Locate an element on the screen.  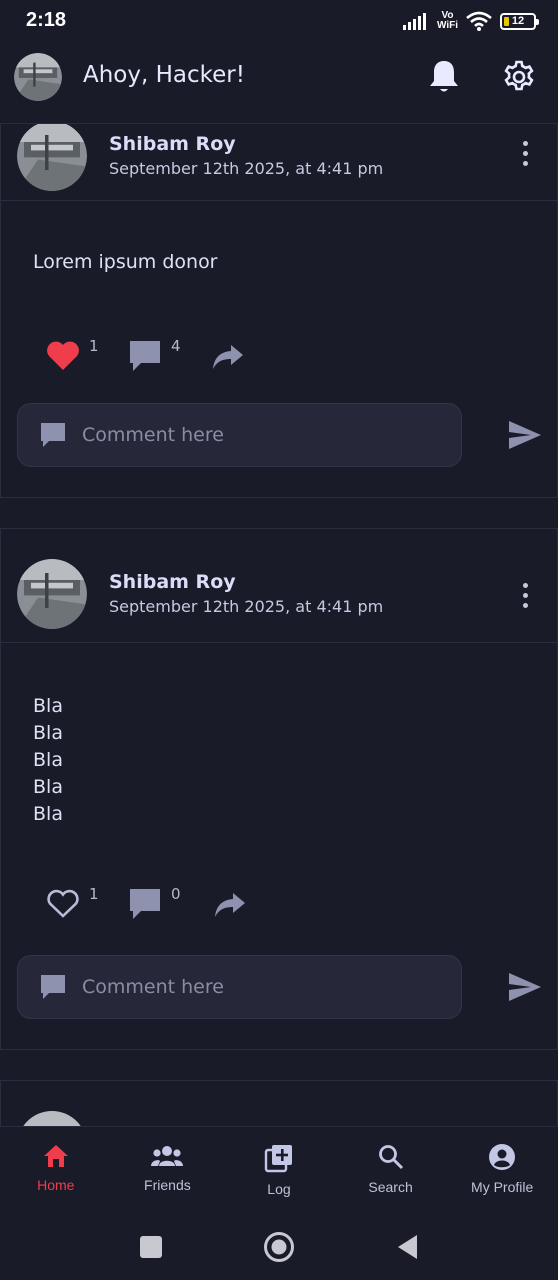
home-system-button is located at coordinates (279, 1247).